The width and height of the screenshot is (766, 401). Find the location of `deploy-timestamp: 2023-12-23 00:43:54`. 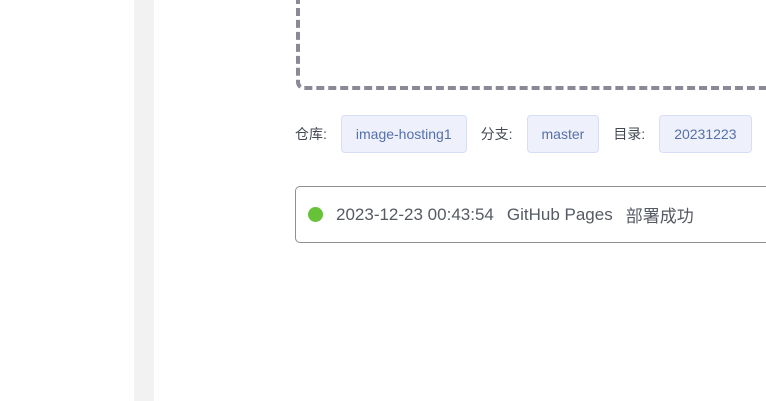

deploy-timestamp: 2023-12-23 00:43:54 is located at coordinates (415, 214).